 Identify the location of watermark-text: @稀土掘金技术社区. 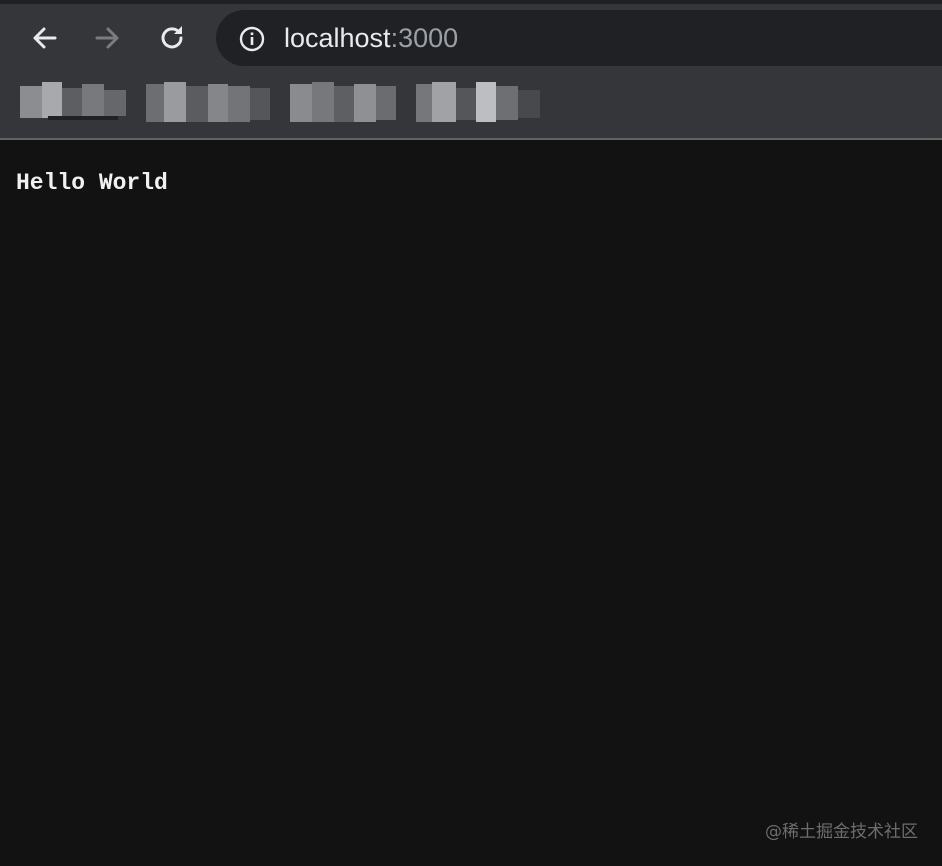
(841, 832).